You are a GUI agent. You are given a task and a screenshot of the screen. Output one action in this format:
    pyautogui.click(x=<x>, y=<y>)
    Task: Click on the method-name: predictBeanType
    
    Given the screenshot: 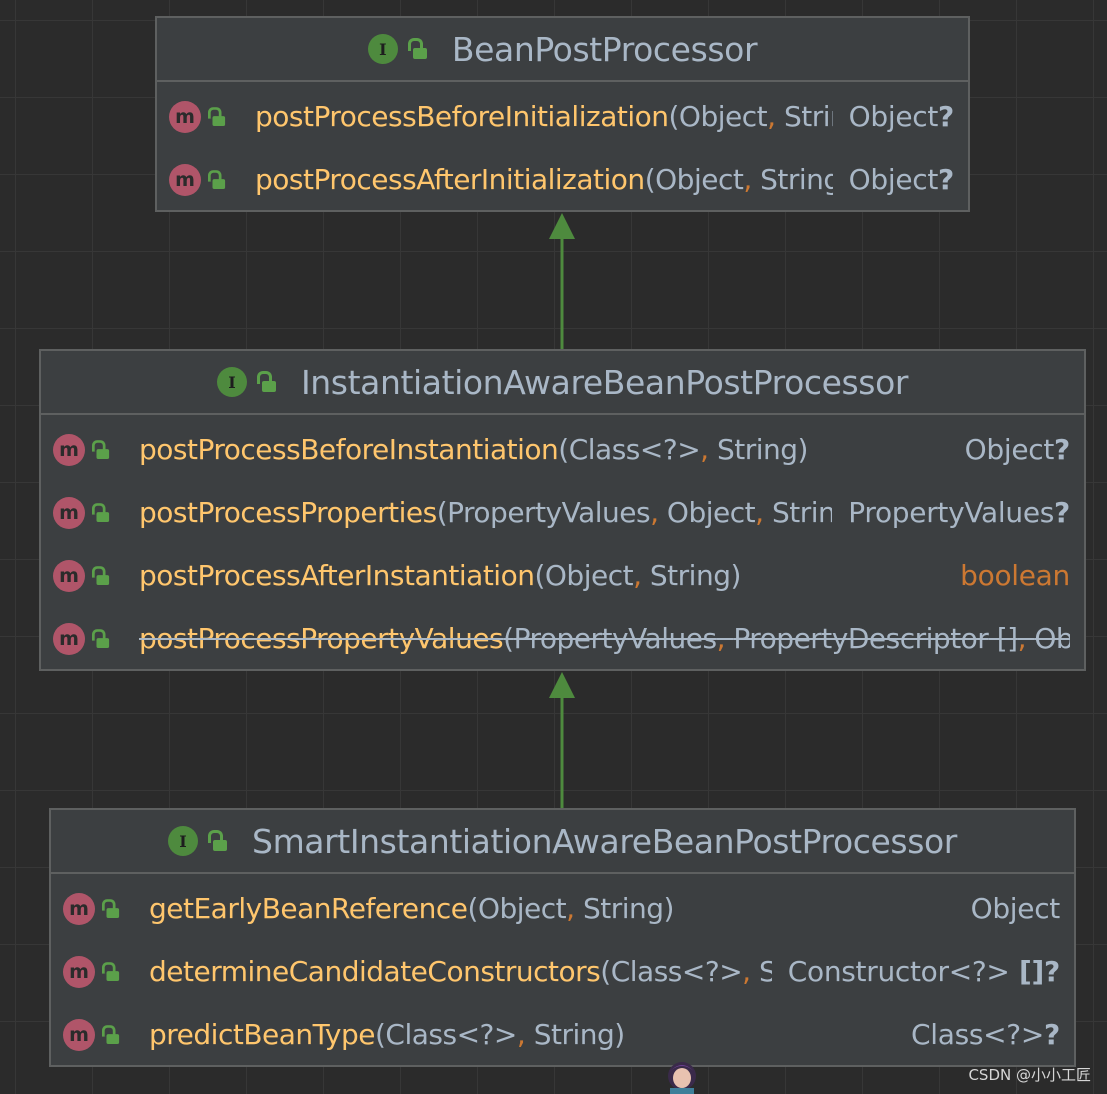 What is the action you would take?
    pyautogui.click(x=262, y=1034)
    